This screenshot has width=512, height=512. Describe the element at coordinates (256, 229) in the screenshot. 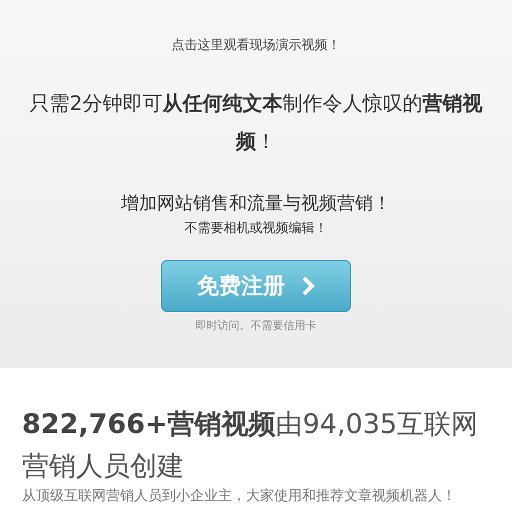

I see `subnote: 不需要相机或视频编辑！` at that location.